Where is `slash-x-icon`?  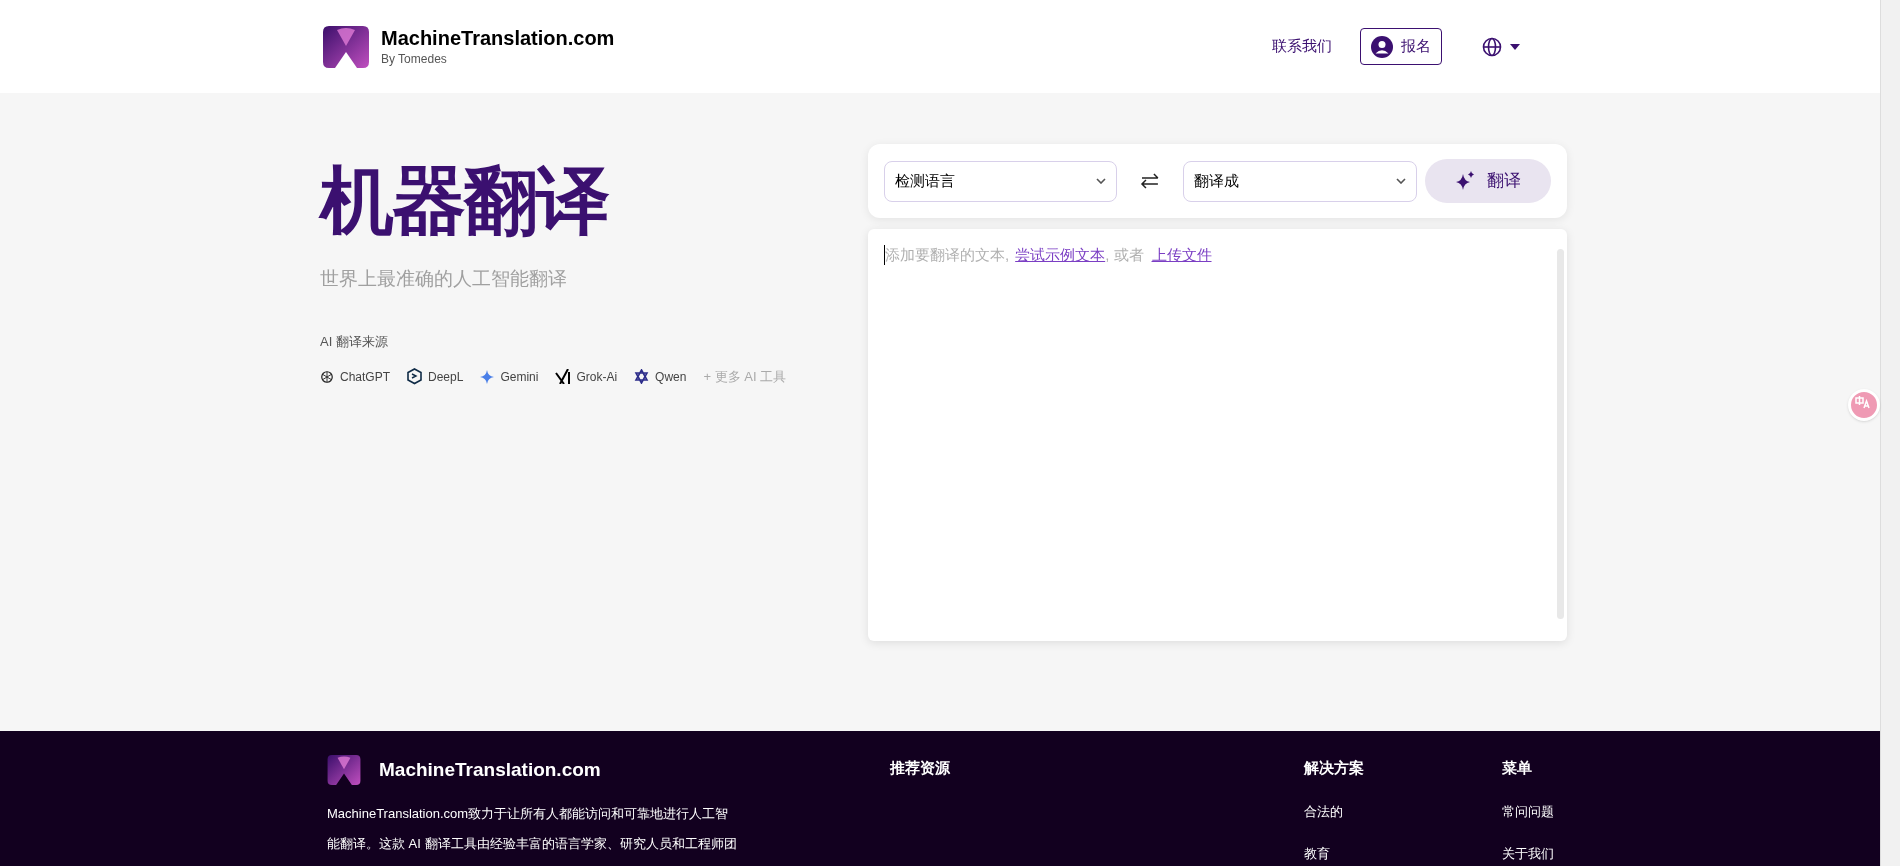 slash-x-icon is located at coordinates (563, 377).